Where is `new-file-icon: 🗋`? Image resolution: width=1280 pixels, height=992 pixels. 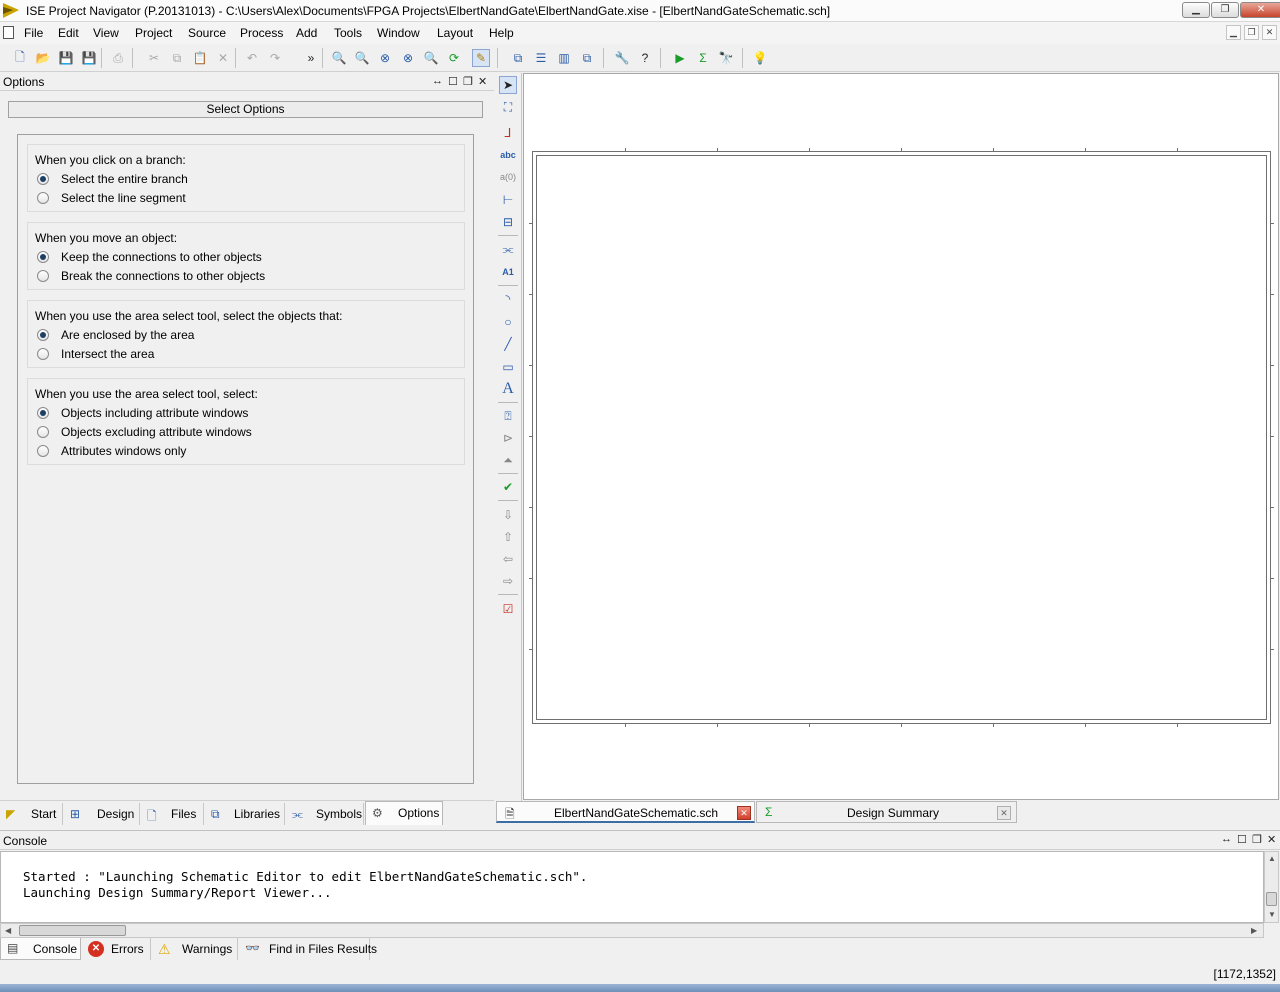 new-file-icon: 🗋 is located at coordinates (20, 58).